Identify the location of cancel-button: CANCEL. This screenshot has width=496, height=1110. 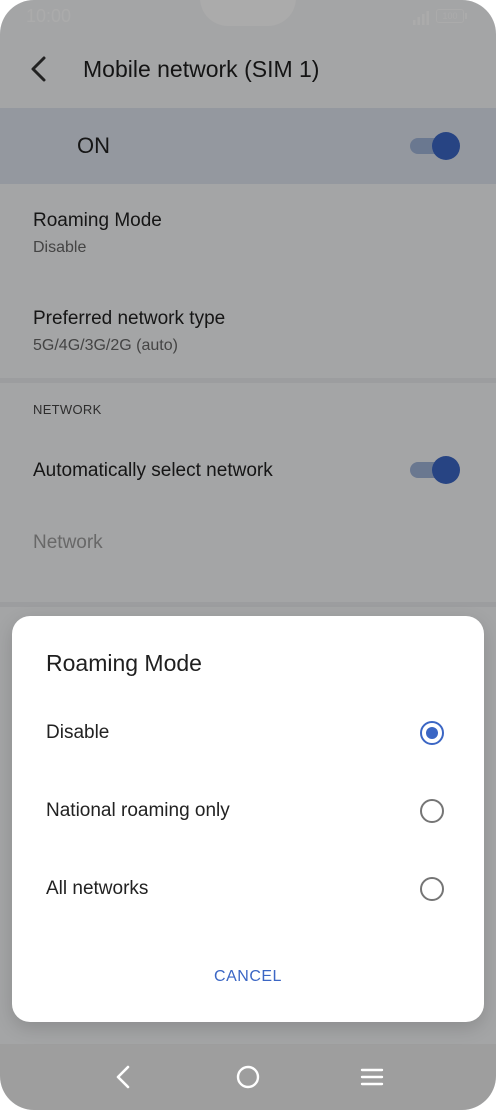
(248, 977).